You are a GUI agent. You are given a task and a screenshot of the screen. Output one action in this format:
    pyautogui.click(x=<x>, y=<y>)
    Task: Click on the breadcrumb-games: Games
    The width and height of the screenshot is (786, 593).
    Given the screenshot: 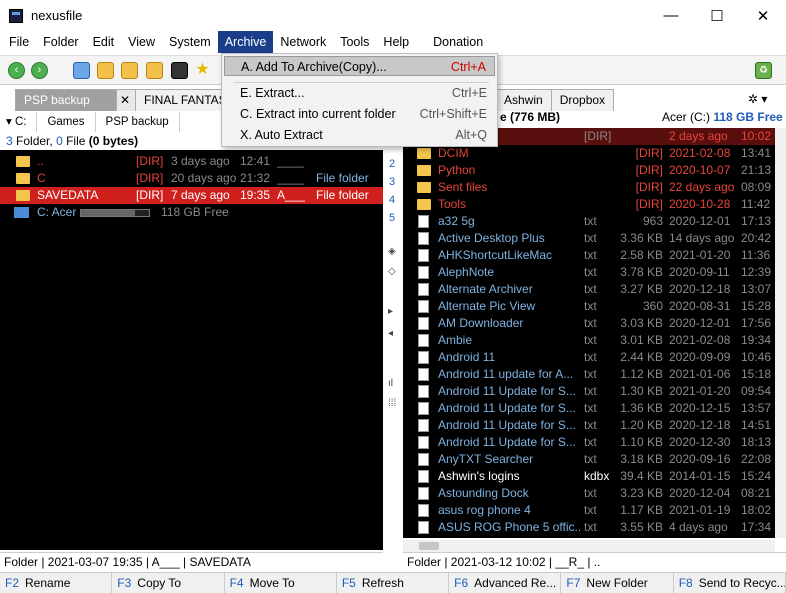 What is the action you would take?
    pyautogui.click(x=66, y=122)
    